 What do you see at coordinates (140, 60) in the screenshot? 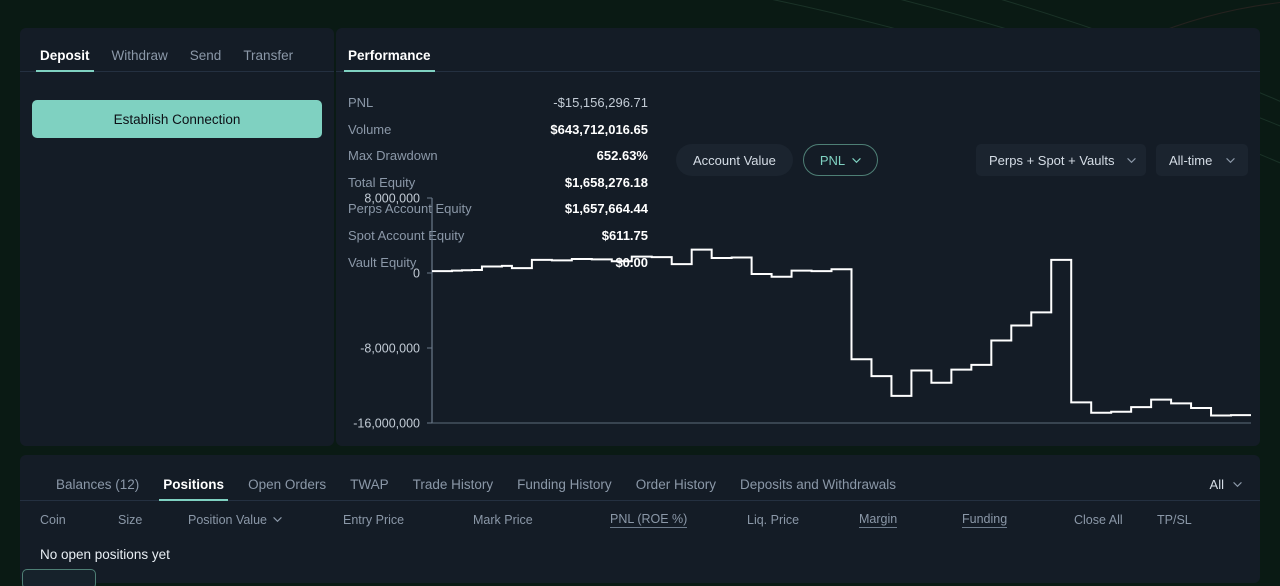
I see `tab-withdraw: Withdraw` at bounding box center [140, 60].